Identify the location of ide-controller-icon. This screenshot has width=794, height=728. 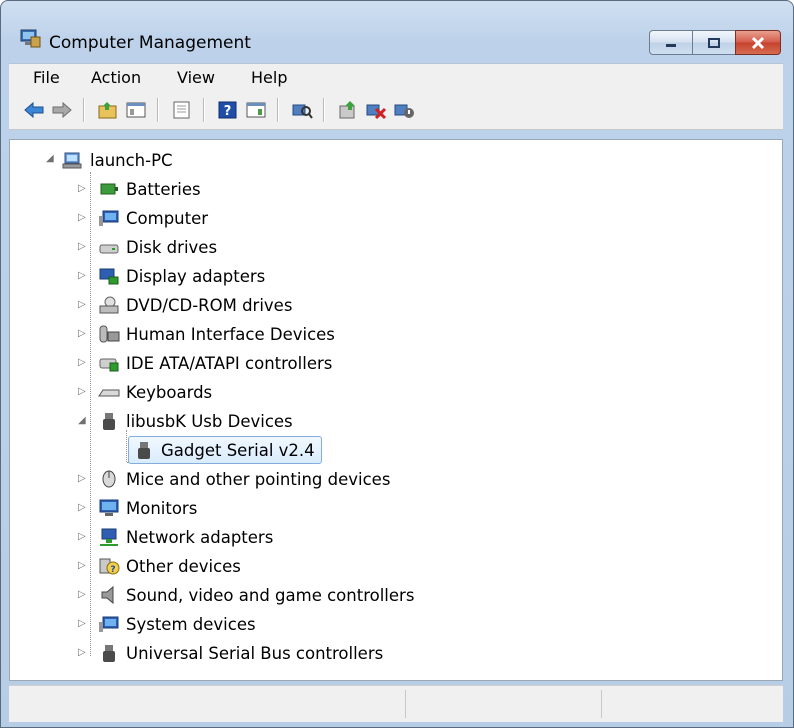
(109, 365).